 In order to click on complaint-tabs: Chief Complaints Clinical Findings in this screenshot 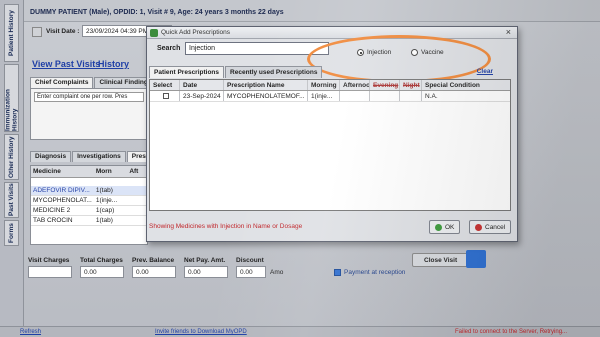, I will do `click(93, 82)`.